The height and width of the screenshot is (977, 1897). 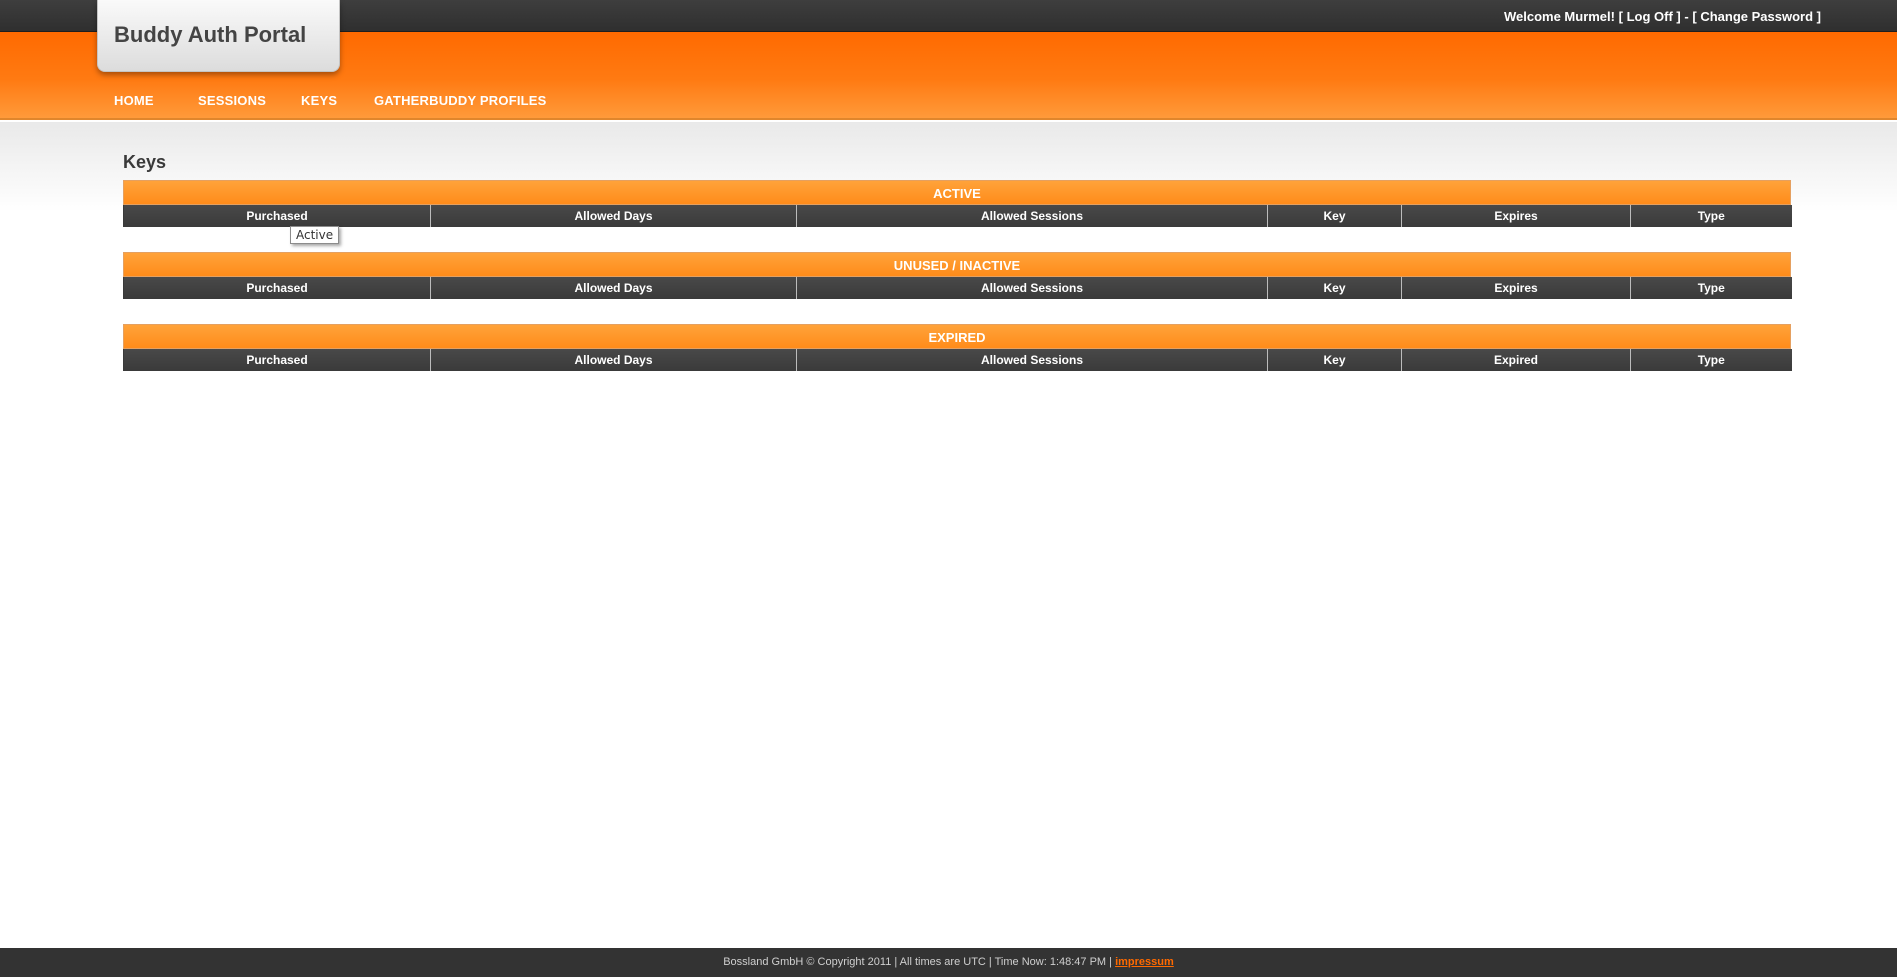 What do you see at coordinates (1756, 16) in the screenshot?
I see `change-password-link: Change Password` at bounding box center [1756, 16].